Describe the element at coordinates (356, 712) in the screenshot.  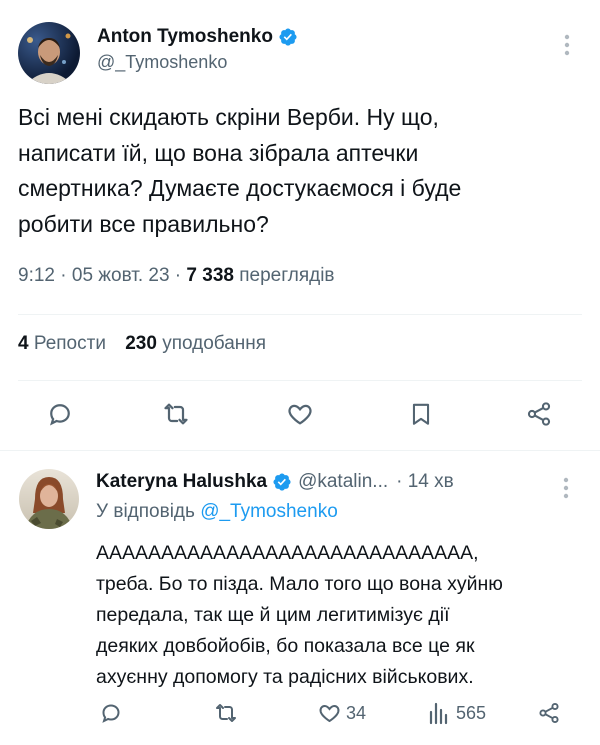
I see `reply-likes-count: 34` at that location.